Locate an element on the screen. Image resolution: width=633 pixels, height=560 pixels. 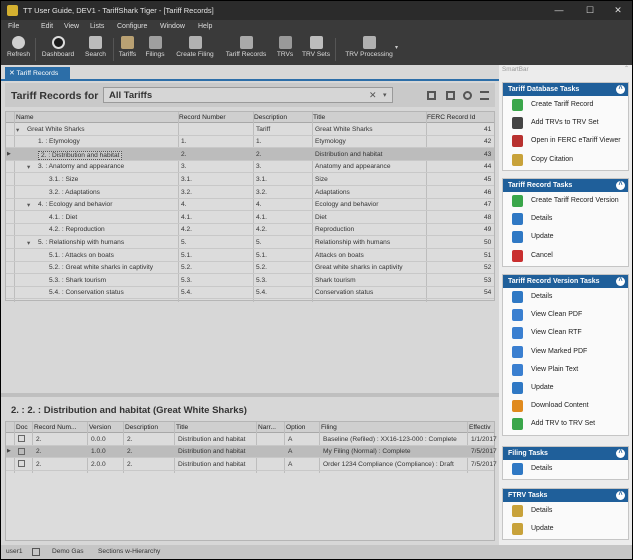
task-item: Create Tariff Record Version is located at coordinates (565, 201).